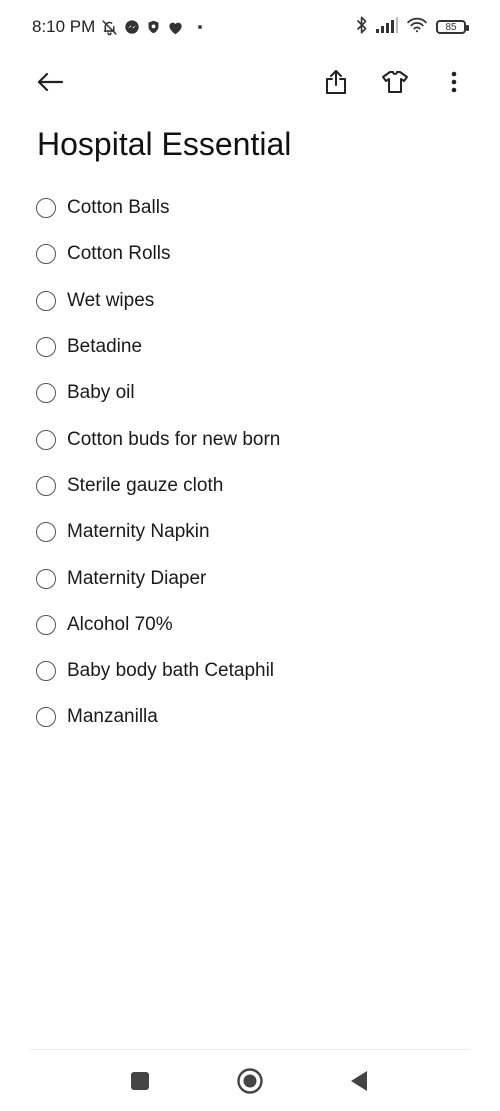 This screenshot has height=1111, width=500. I want to click on system-icons: 85, so click(412, 27).